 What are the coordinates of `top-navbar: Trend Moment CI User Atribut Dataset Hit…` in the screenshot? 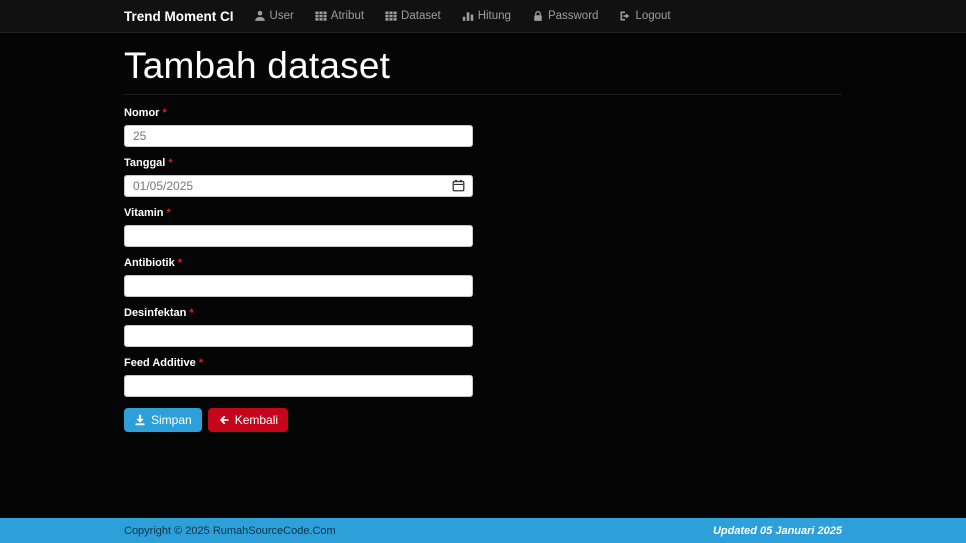 It's located at (483, 16).